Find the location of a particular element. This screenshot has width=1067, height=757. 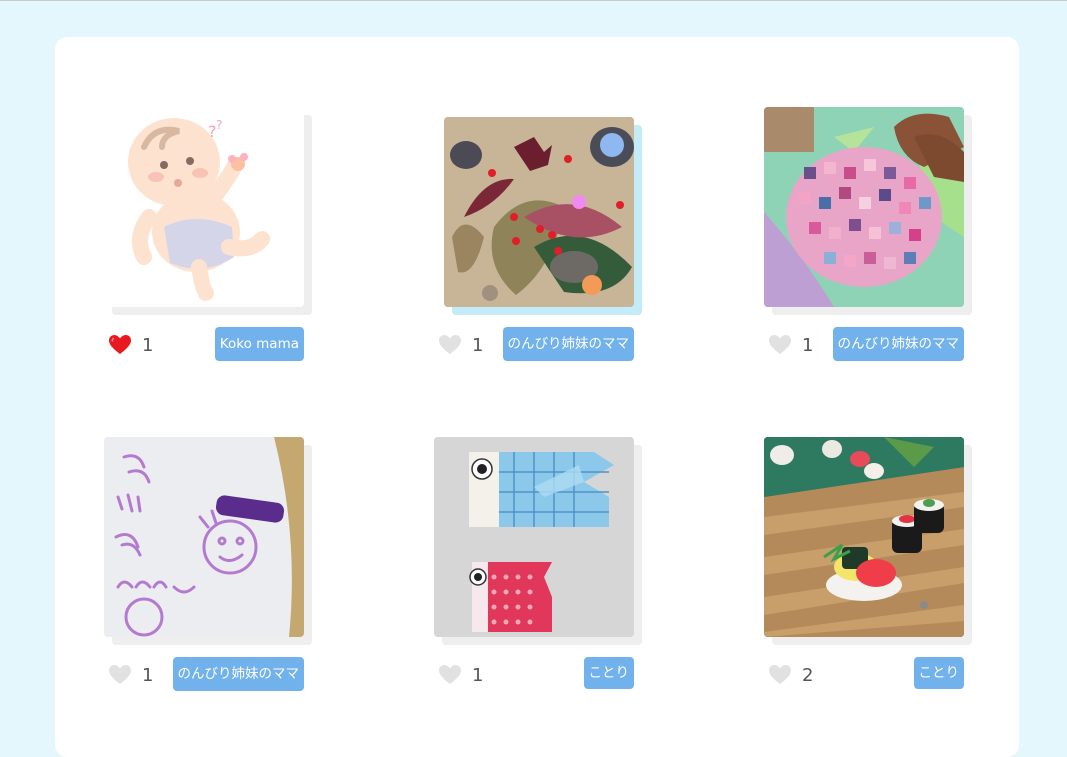

post-thumbnail: ? ? is located at coordinates (208, 211).